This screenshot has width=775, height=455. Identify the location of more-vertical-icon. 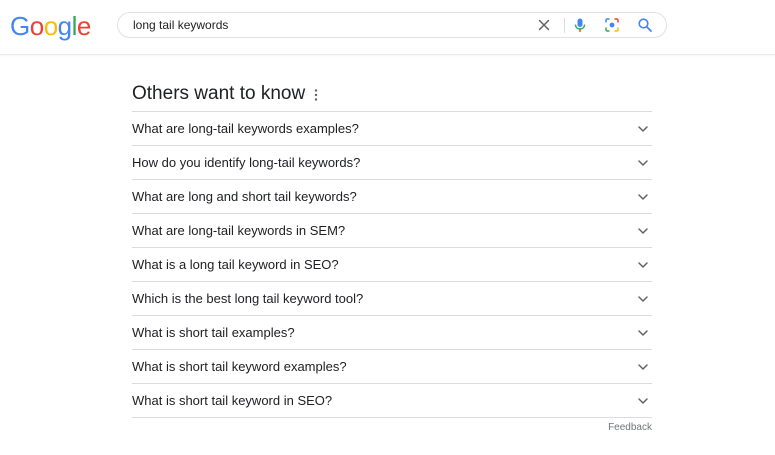
(316, 95).